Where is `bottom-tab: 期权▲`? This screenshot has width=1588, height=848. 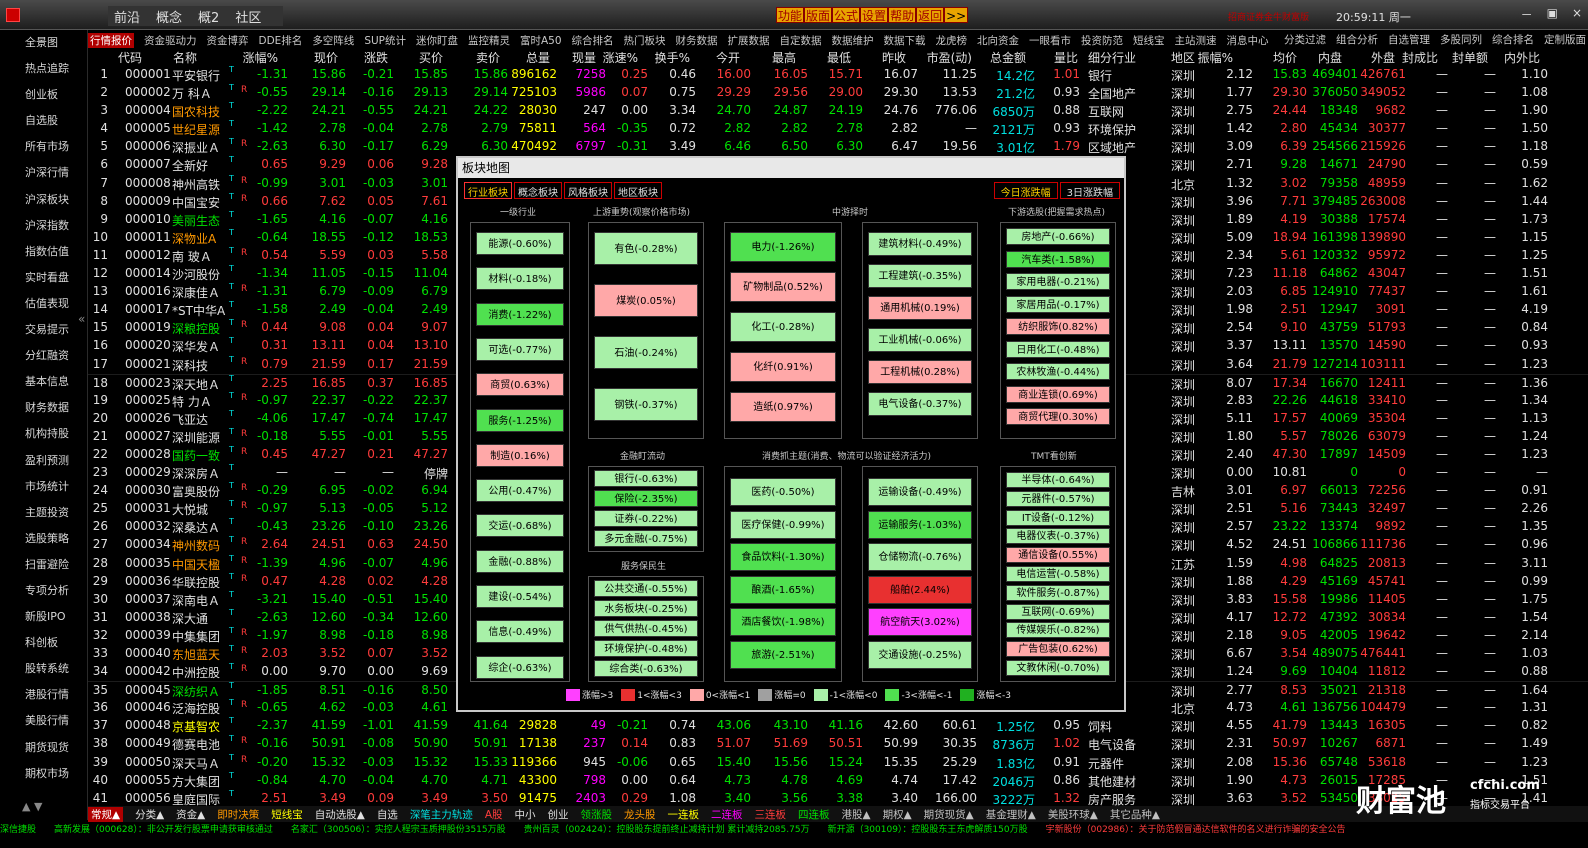 bottom-tab: 期权▲ is located at coordinates (897, 814).